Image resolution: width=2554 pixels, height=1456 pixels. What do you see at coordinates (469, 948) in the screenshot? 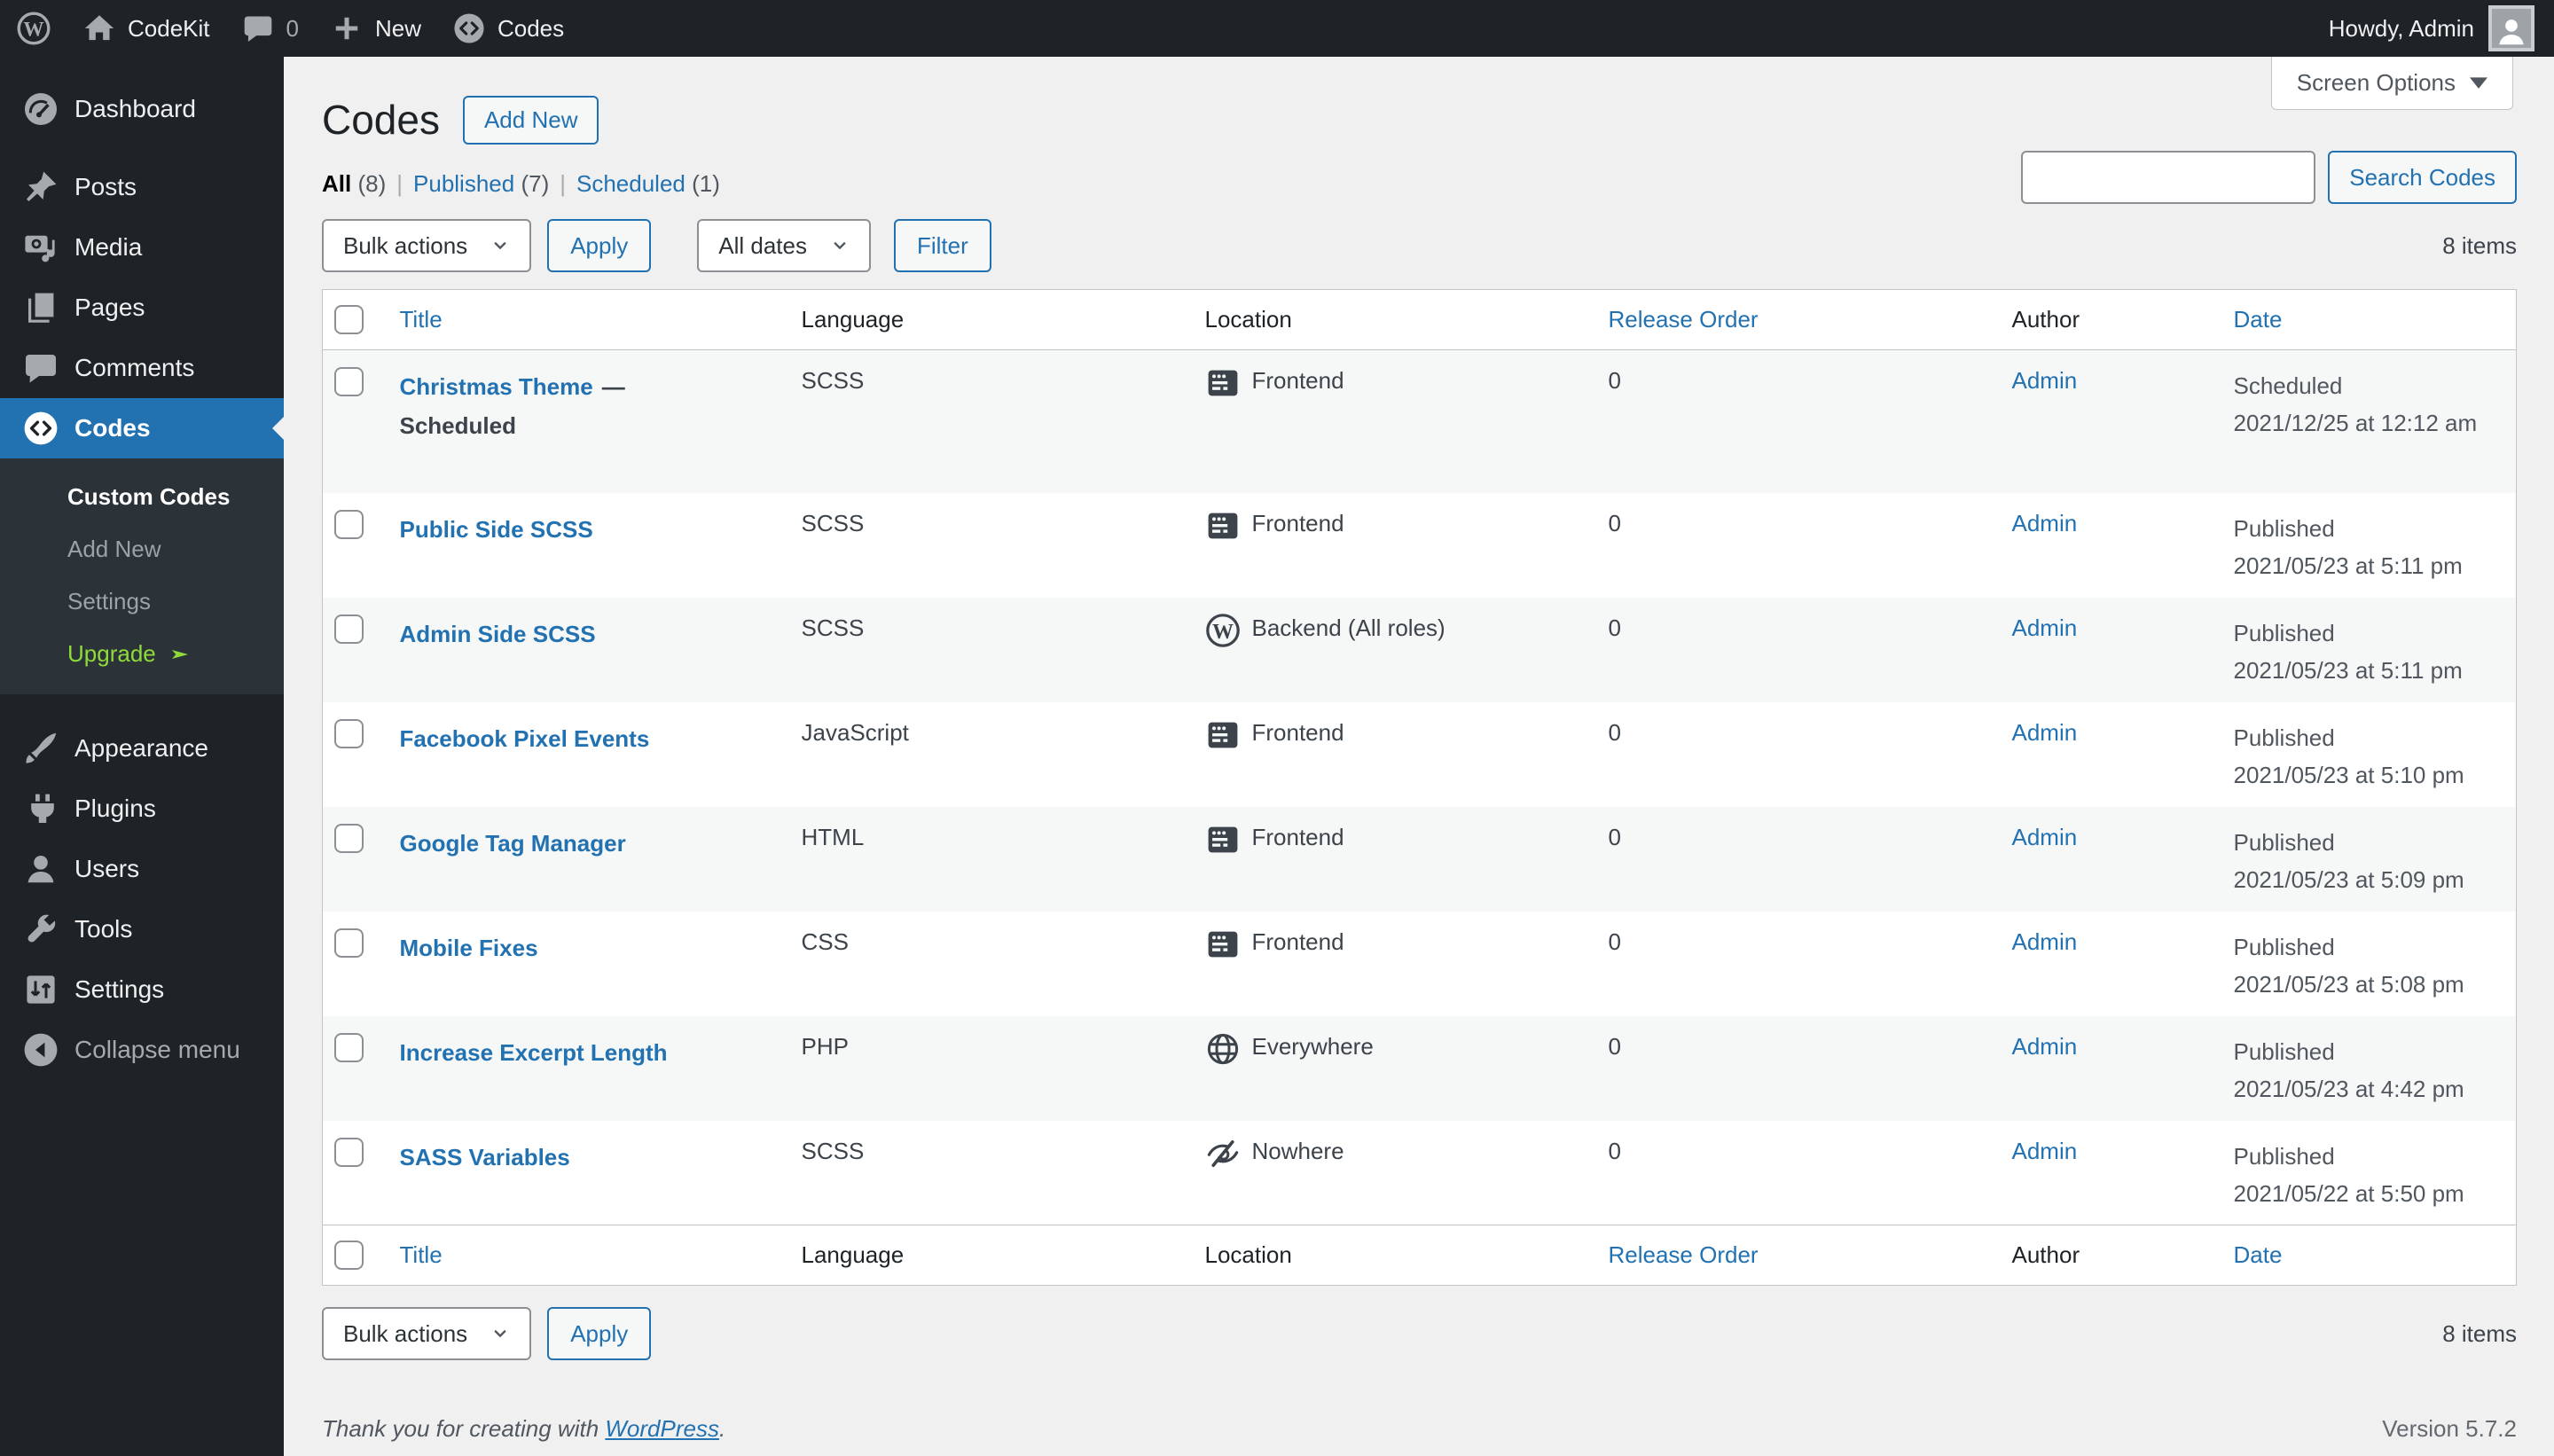
I see `row-title-link: Mobile Fixes` at bounding box center [469, 948].